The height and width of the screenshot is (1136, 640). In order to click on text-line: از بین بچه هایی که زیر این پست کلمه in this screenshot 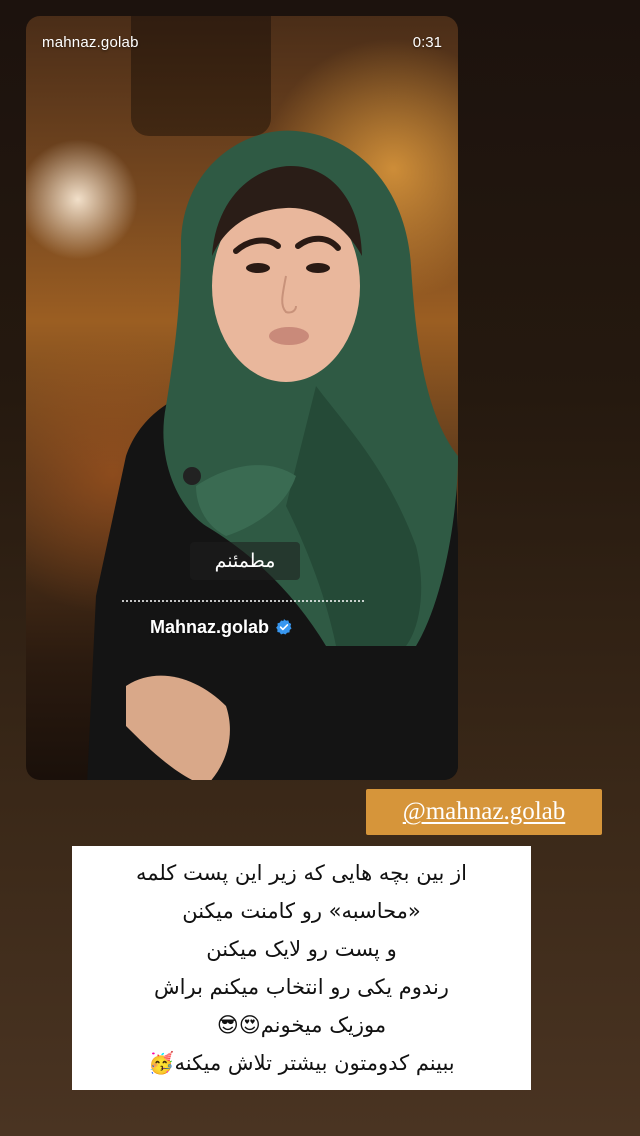, I will do `click(301, 873)`.